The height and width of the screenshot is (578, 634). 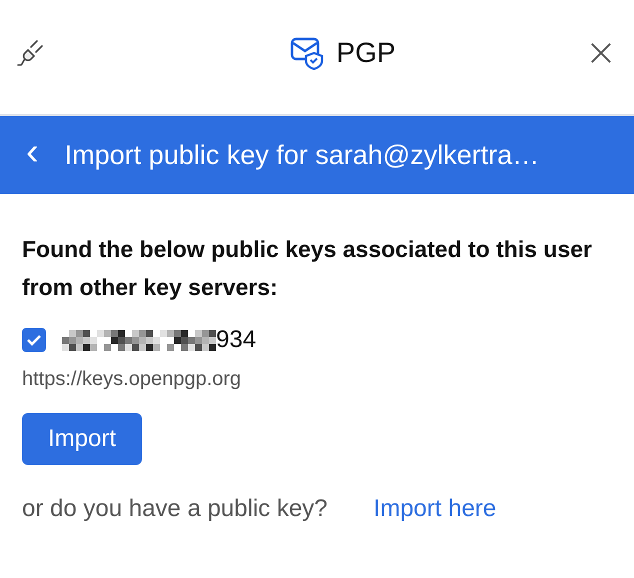 I want to click on key-id: 934, so click(x=236, y=340).